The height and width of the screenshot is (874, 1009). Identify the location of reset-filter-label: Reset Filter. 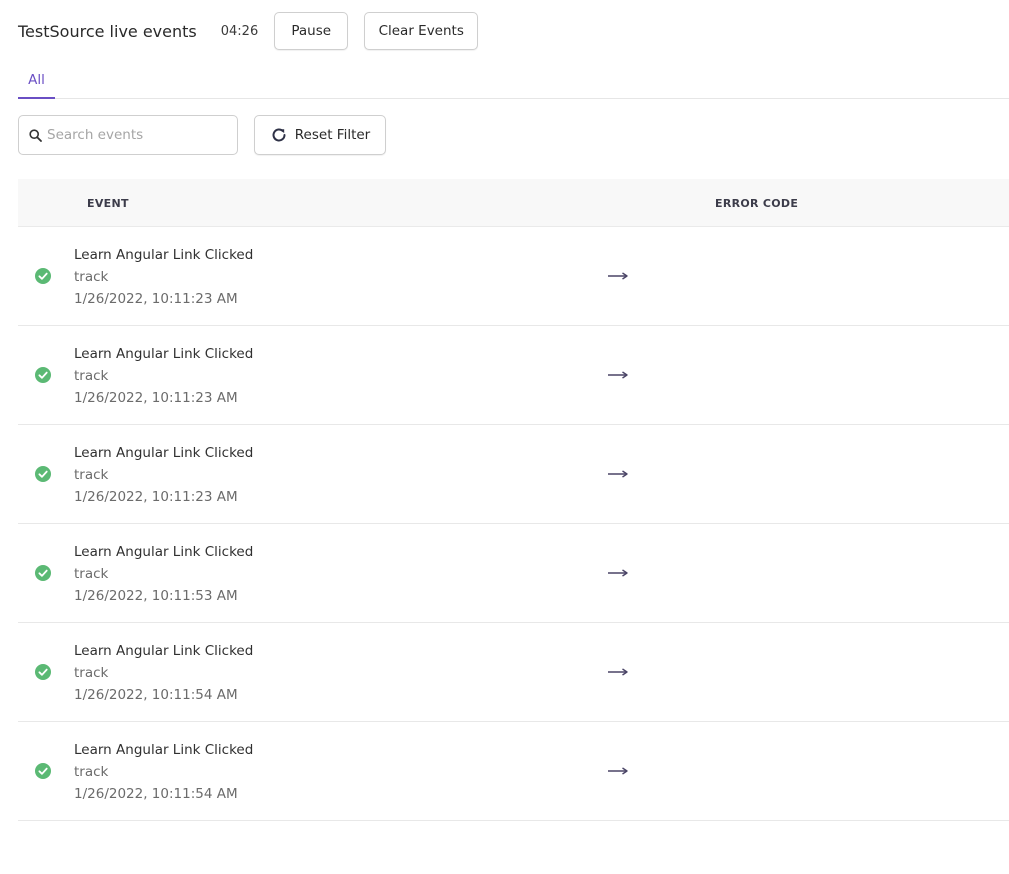
(332, 135).